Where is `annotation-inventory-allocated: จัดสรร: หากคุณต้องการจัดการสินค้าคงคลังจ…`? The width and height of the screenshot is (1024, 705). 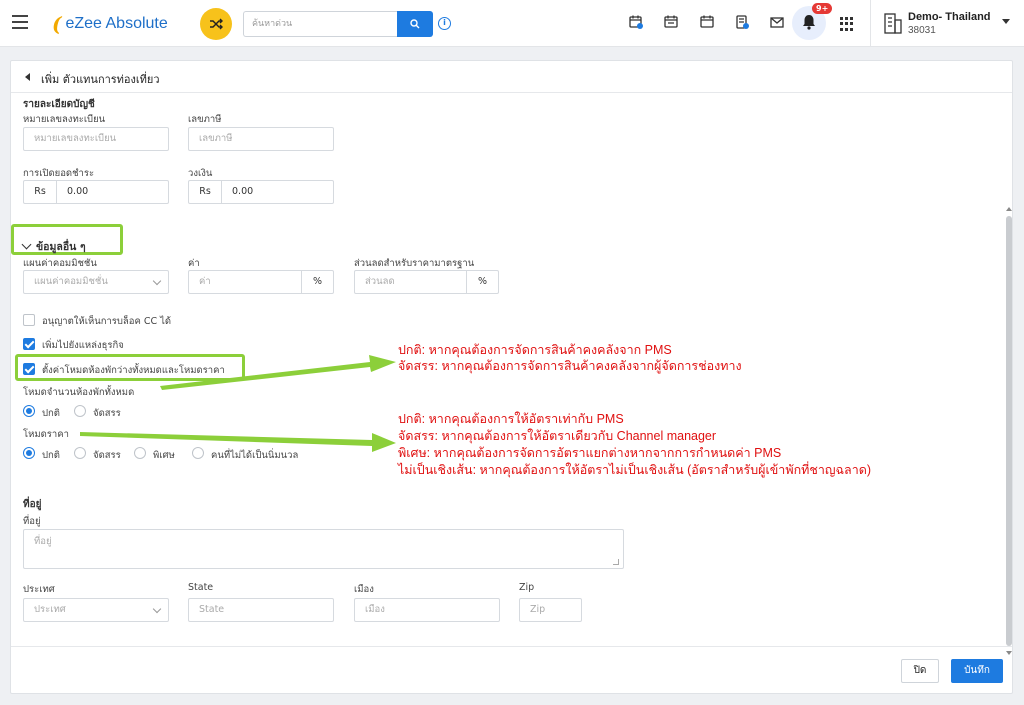 annotation-inventory-allocated: จัดสรร: หากคุณต้องการจัดการสินค้าคงคลังจ… is located at coordinates (570, 366).